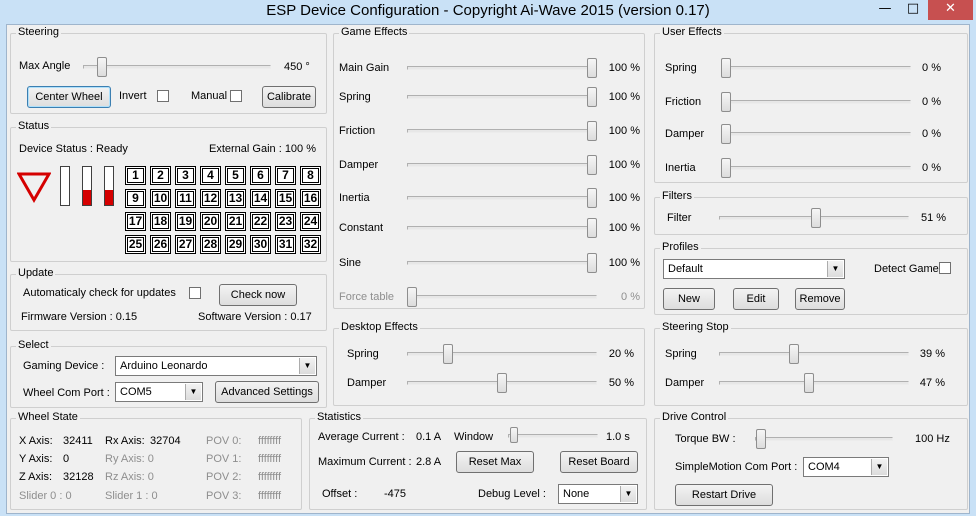 The width and height of the screenshot is (976, 516). I want to click on group-title: Filters, so click(677, 196).